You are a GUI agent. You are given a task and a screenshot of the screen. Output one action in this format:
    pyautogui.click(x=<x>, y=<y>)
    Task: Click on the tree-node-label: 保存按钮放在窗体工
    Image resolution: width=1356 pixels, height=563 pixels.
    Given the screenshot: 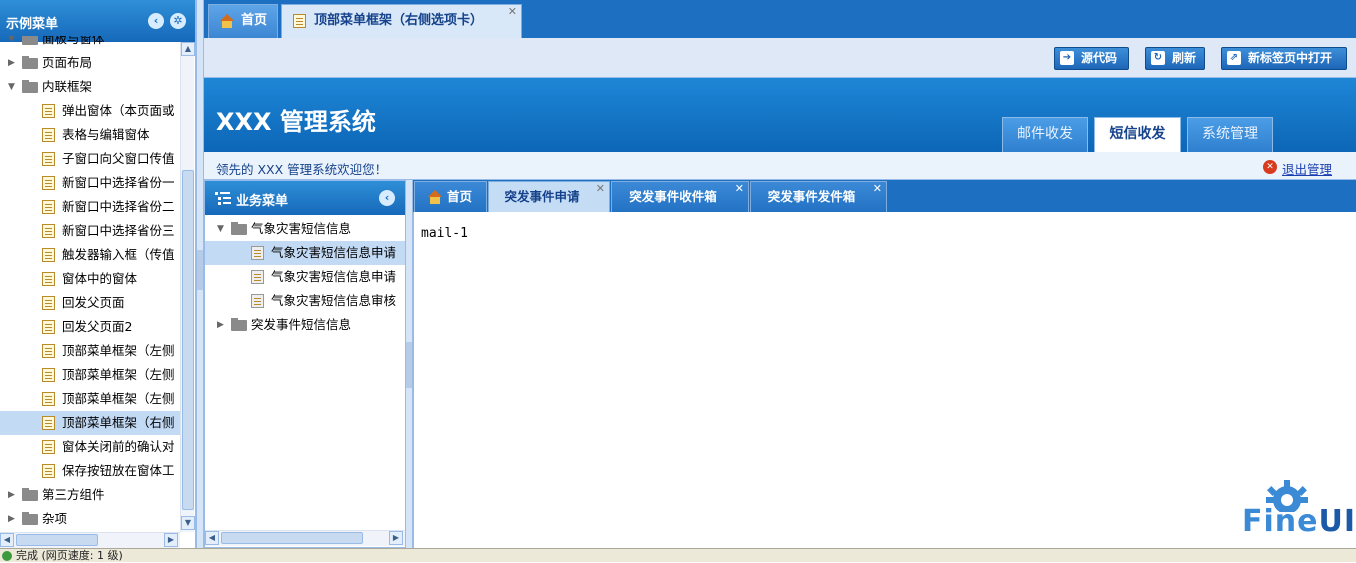 What is the action you would take?
    pyautogui.click(x=118, y=470)
    